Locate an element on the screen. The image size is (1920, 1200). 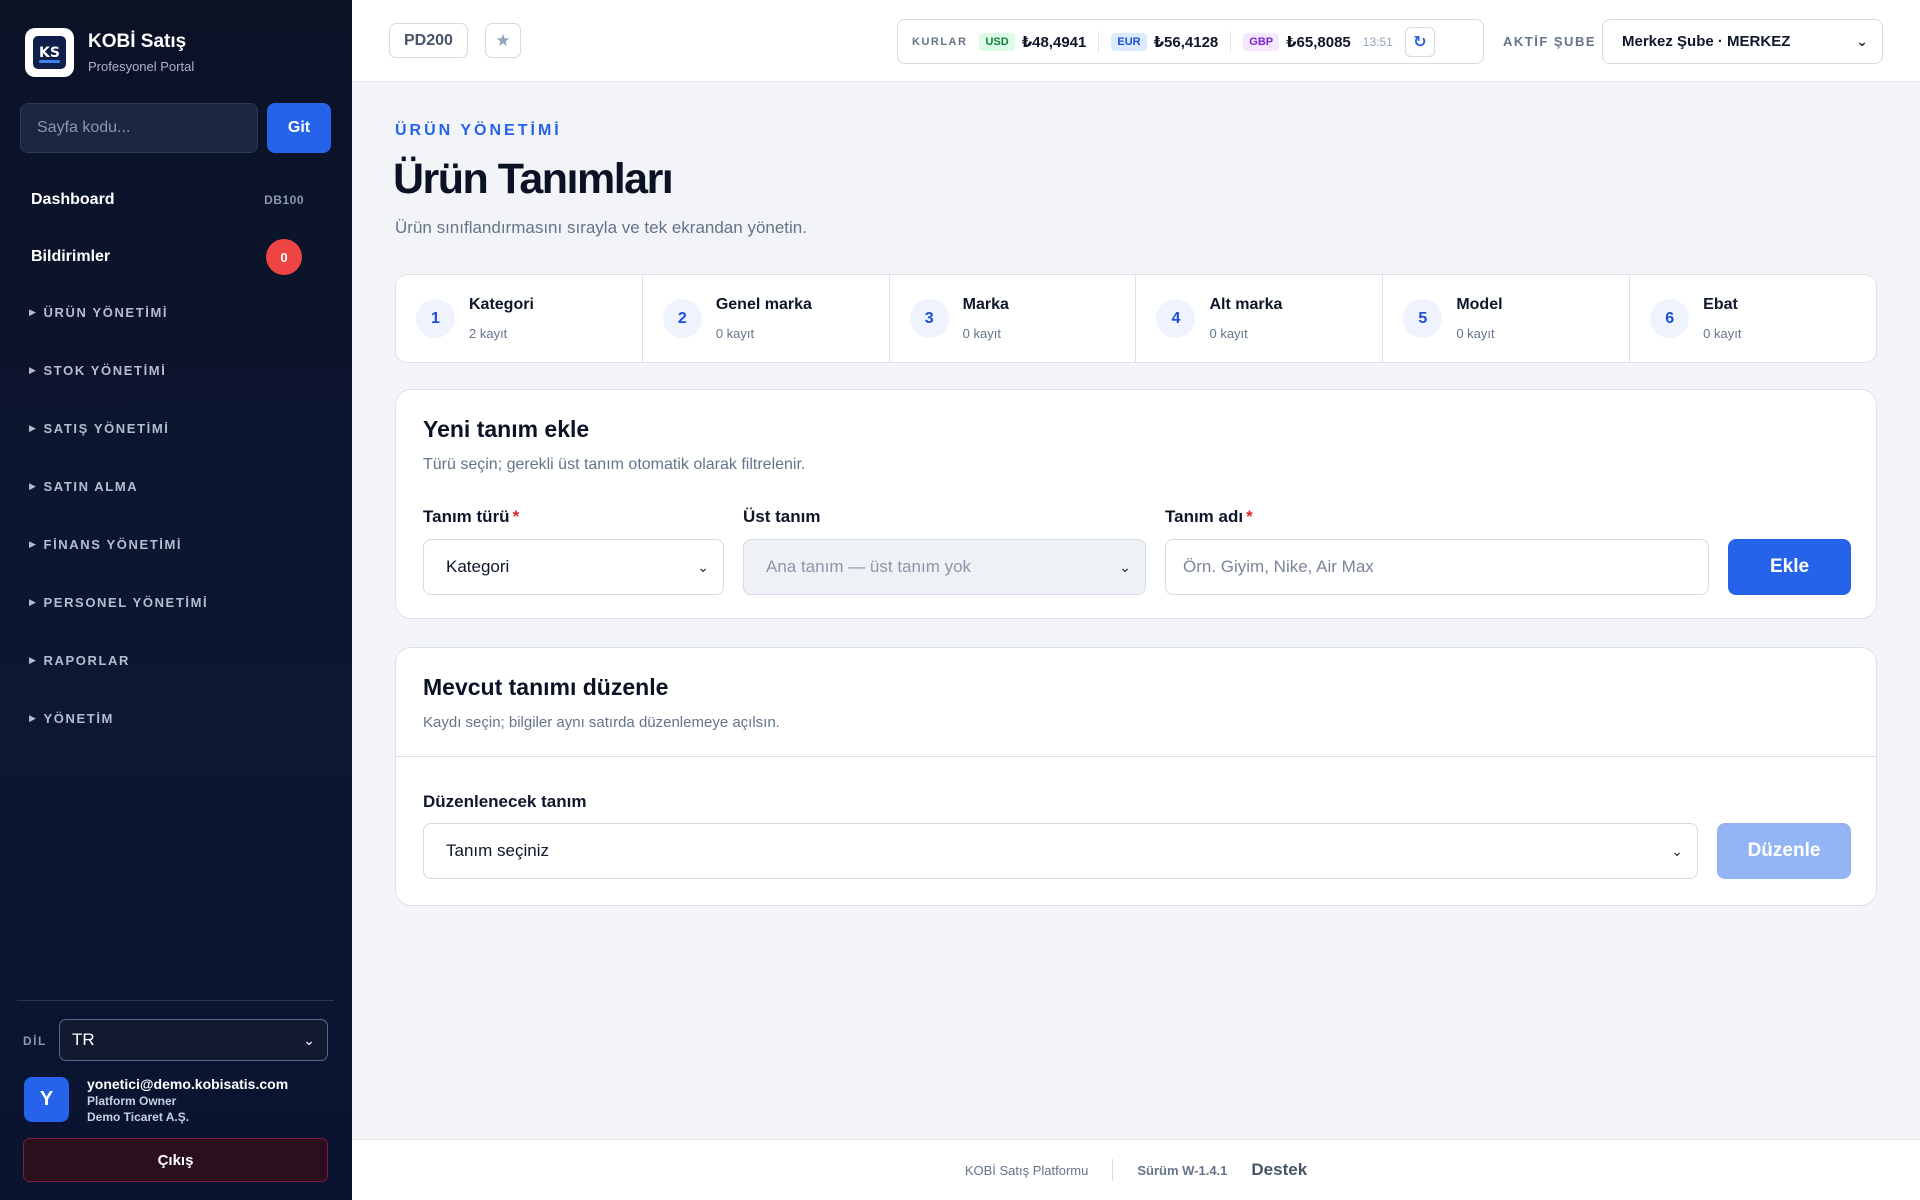
nav-notifications: Bildirimler 0 is located at coordinates (166, 257).